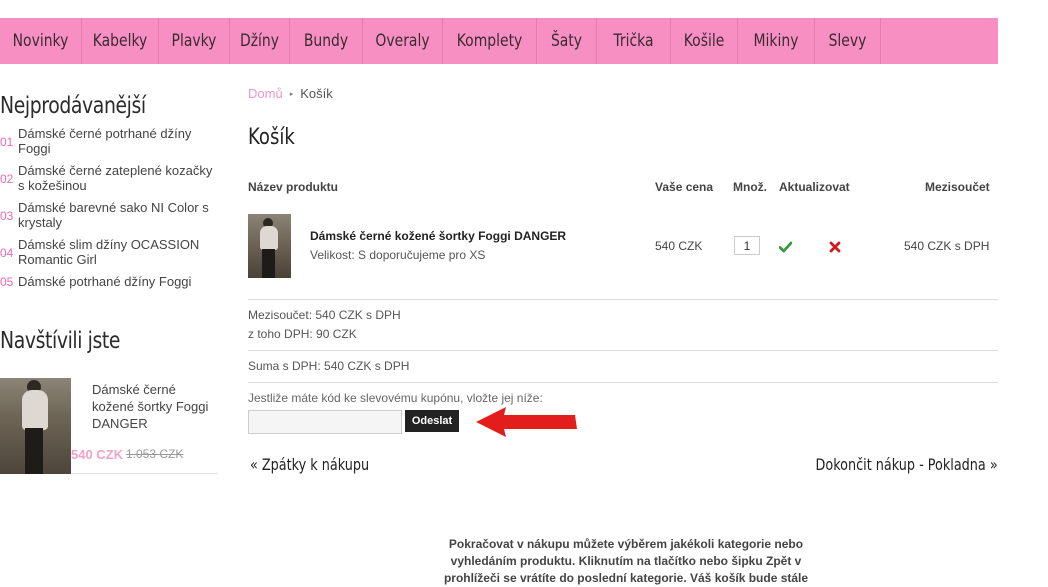 The height and width of the screenshot is (587, 1048). I want to click on page-title: Košík, so click(271, 137).